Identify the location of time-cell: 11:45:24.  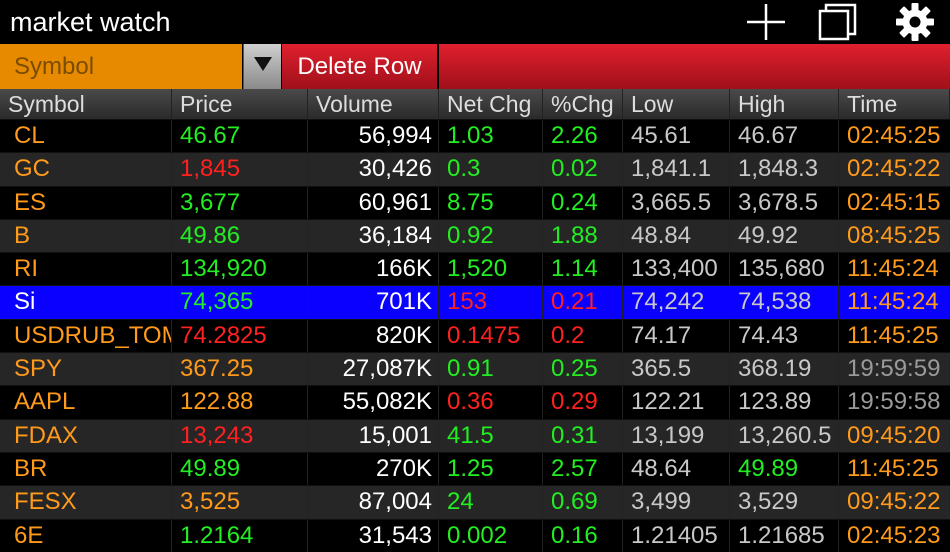
(893, 302).